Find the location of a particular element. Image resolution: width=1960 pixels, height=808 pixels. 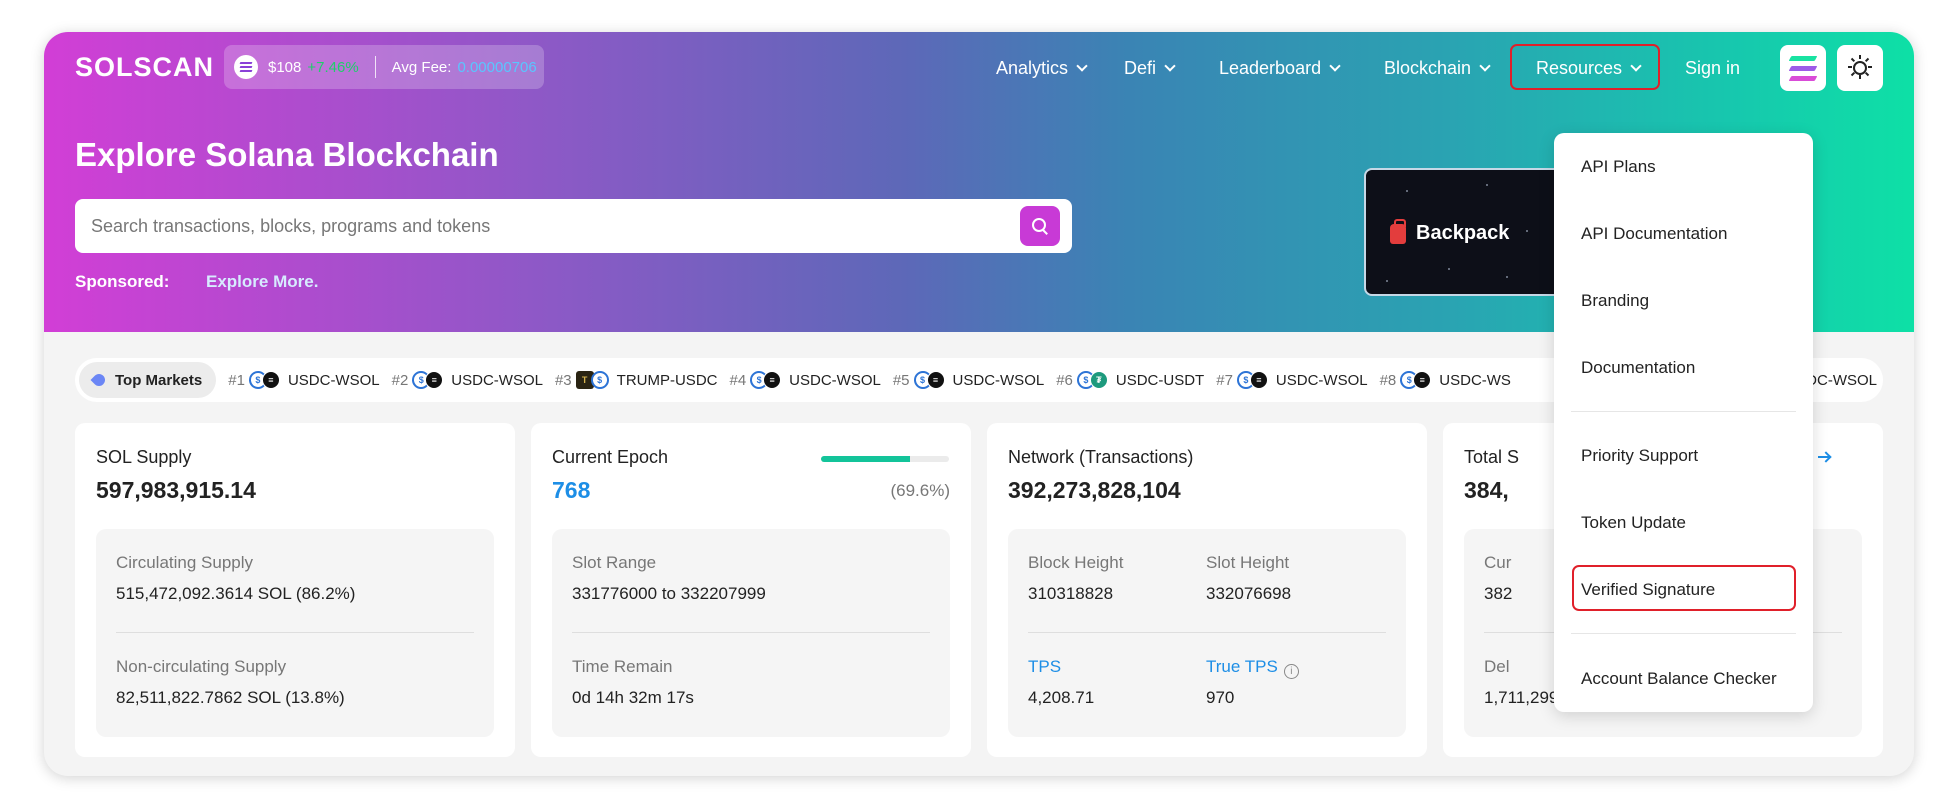

menu-item-verified-signature: Verified Signature is located at coordinates (1648, 590).